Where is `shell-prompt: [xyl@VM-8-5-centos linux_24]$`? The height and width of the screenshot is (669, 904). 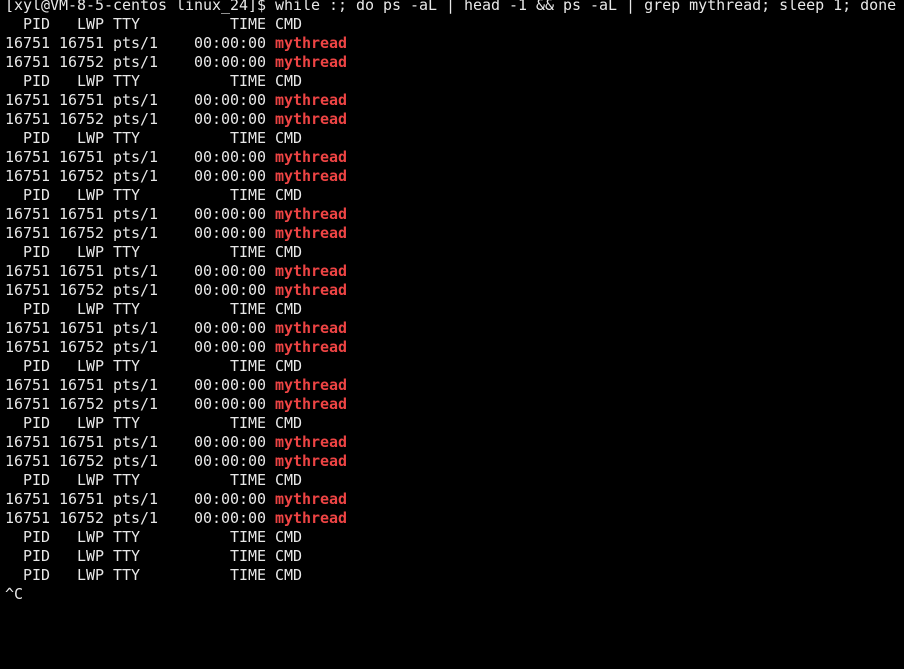 shell-prompt: [xyl@VM-8-5-centos linux_24]$ is located at coordinates (140, 7).